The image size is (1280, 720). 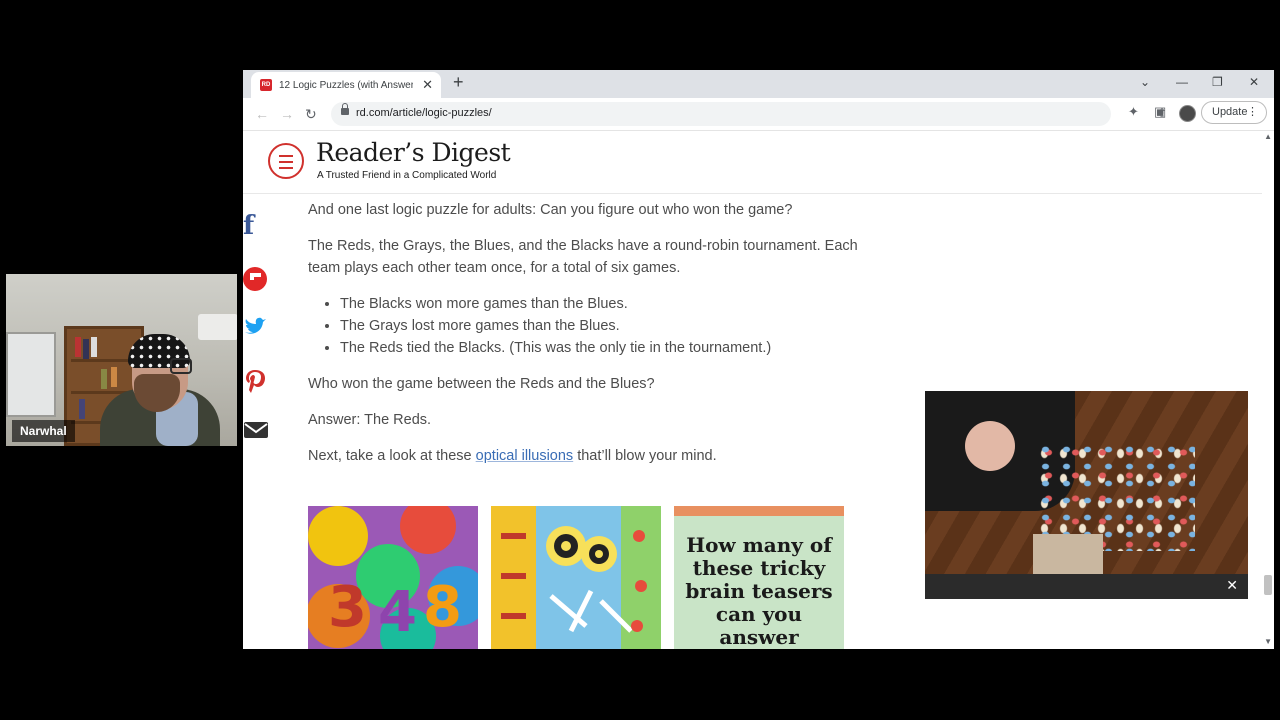 What do you see at coordinates (1268, 585) in the screenshot?
I see `scroll-thumb` at bounding box center [1268, 585].